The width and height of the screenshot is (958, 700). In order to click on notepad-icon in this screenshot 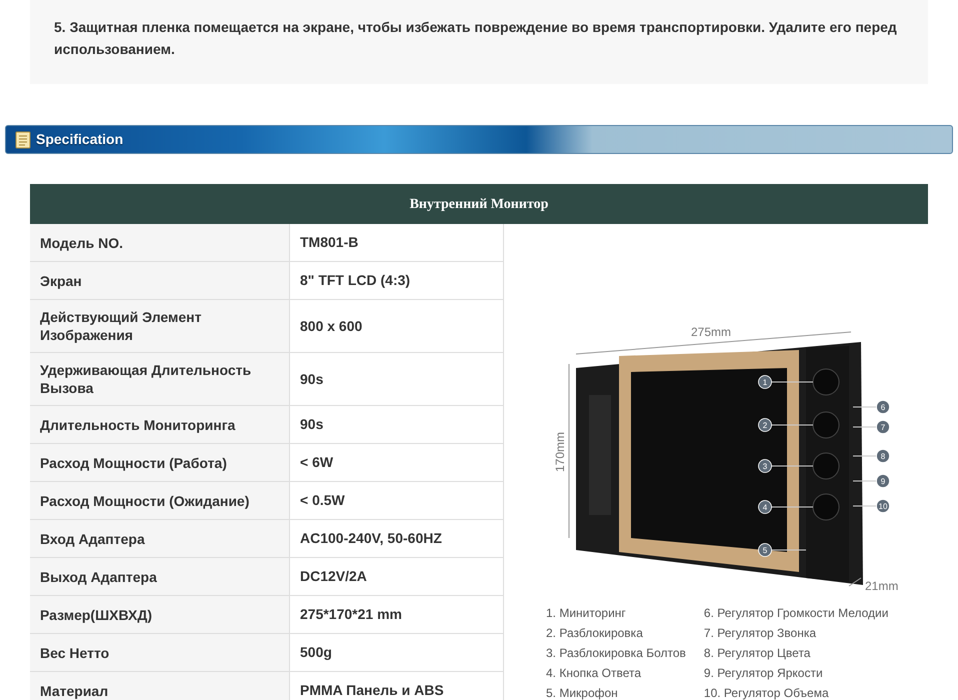, I will do `click(23, 139)`.